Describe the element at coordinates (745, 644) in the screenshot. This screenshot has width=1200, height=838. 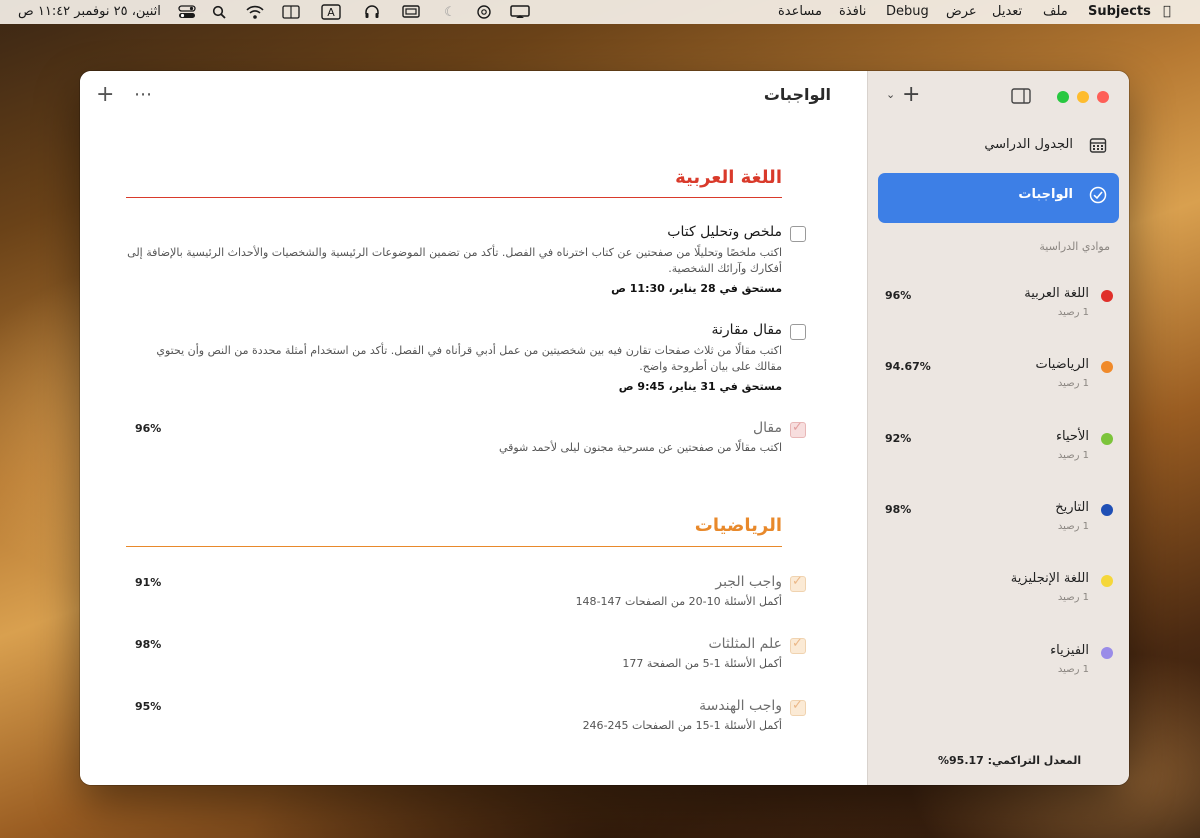
I see `task-title: علم المثلثات` at that location.